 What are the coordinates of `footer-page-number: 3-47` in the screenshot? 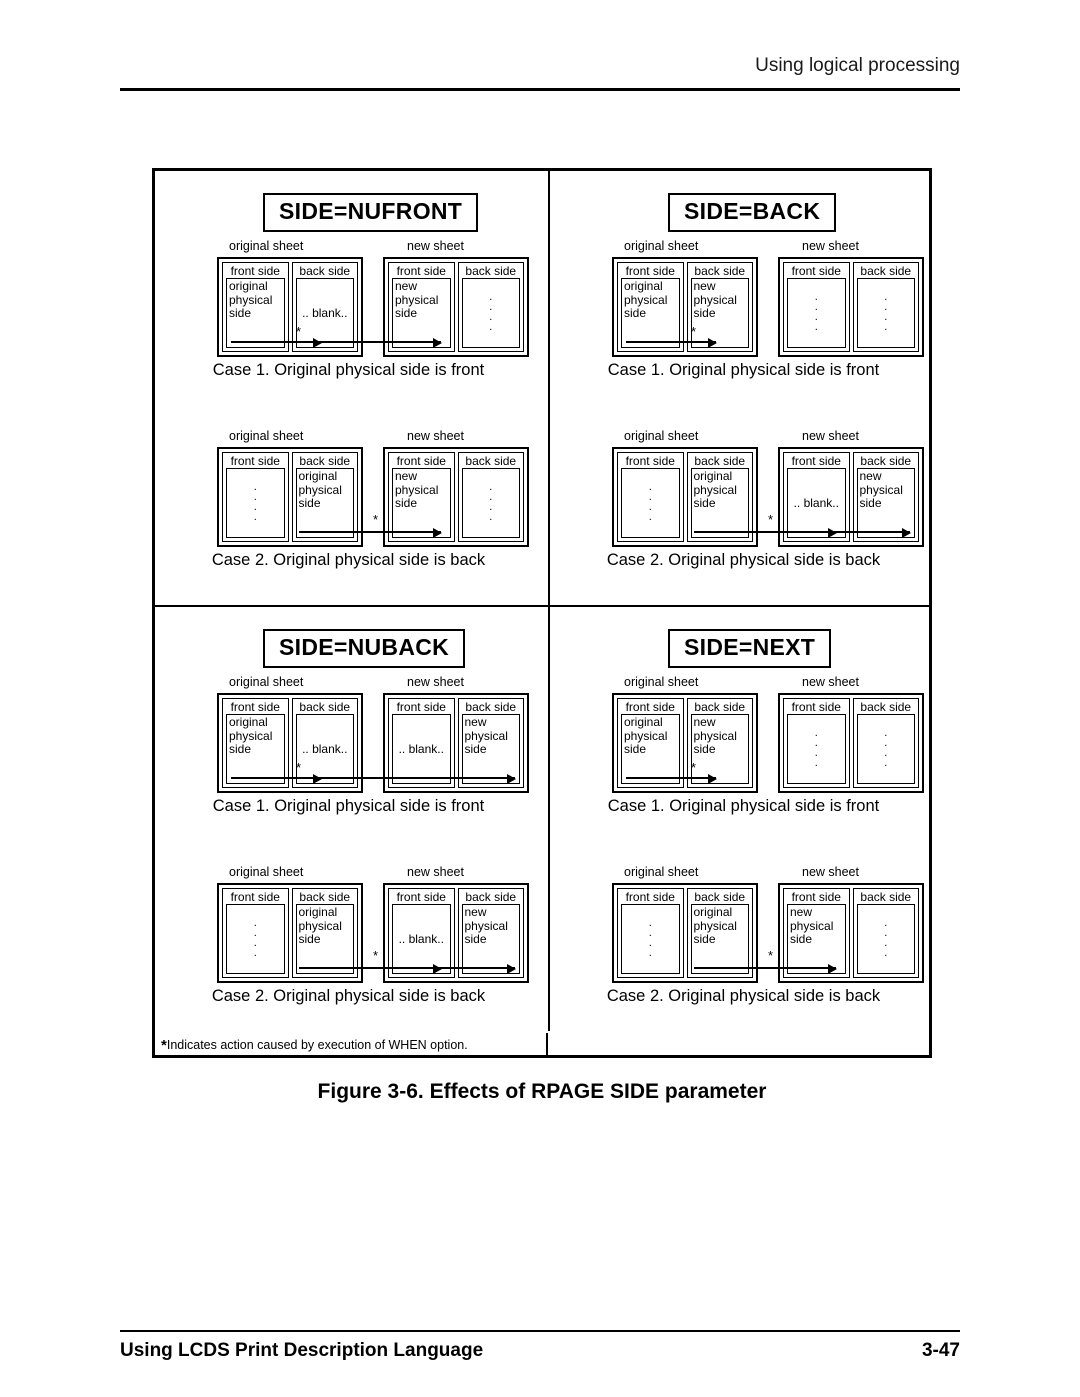 It's located at (940, 1350).